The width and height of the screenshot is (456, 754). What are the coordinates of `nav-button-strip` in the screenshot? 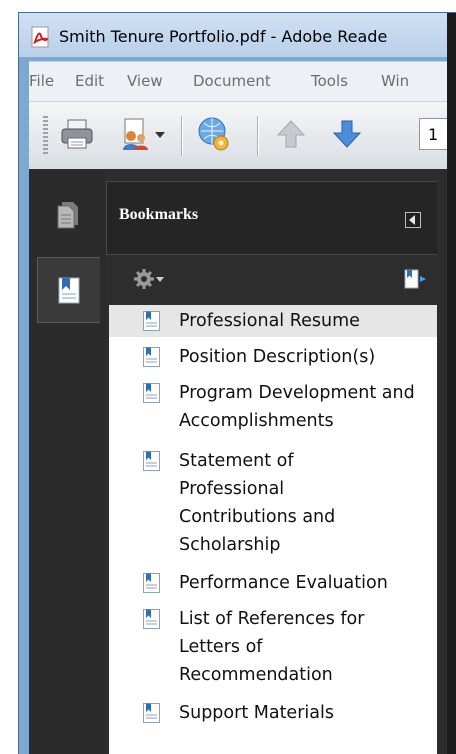 It's located at (67, 461).